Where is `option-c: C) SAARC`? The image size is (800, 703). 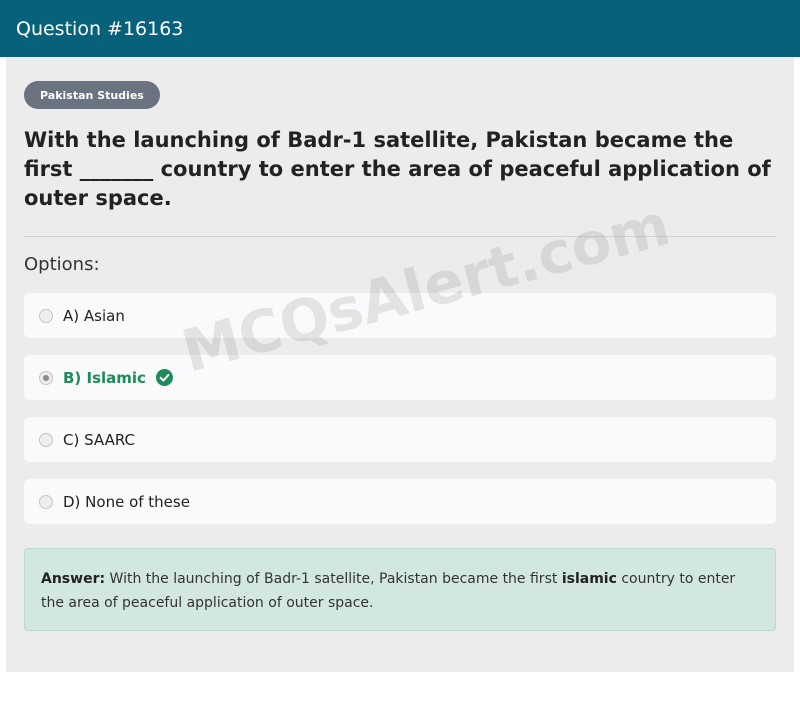
option-c: C) SAARC is located at coordinates (400, 439).